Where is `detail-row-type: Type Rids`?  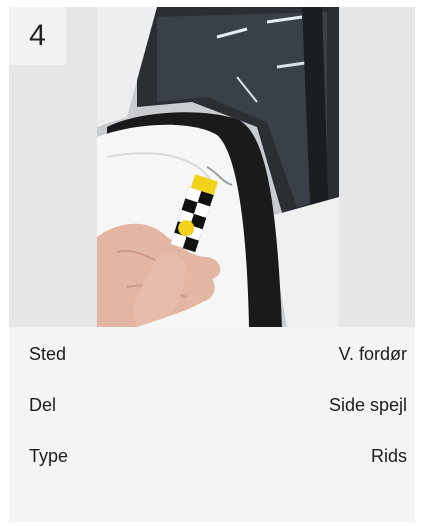
detail-row-type: Type Rids is located at coordinates (212, 456).